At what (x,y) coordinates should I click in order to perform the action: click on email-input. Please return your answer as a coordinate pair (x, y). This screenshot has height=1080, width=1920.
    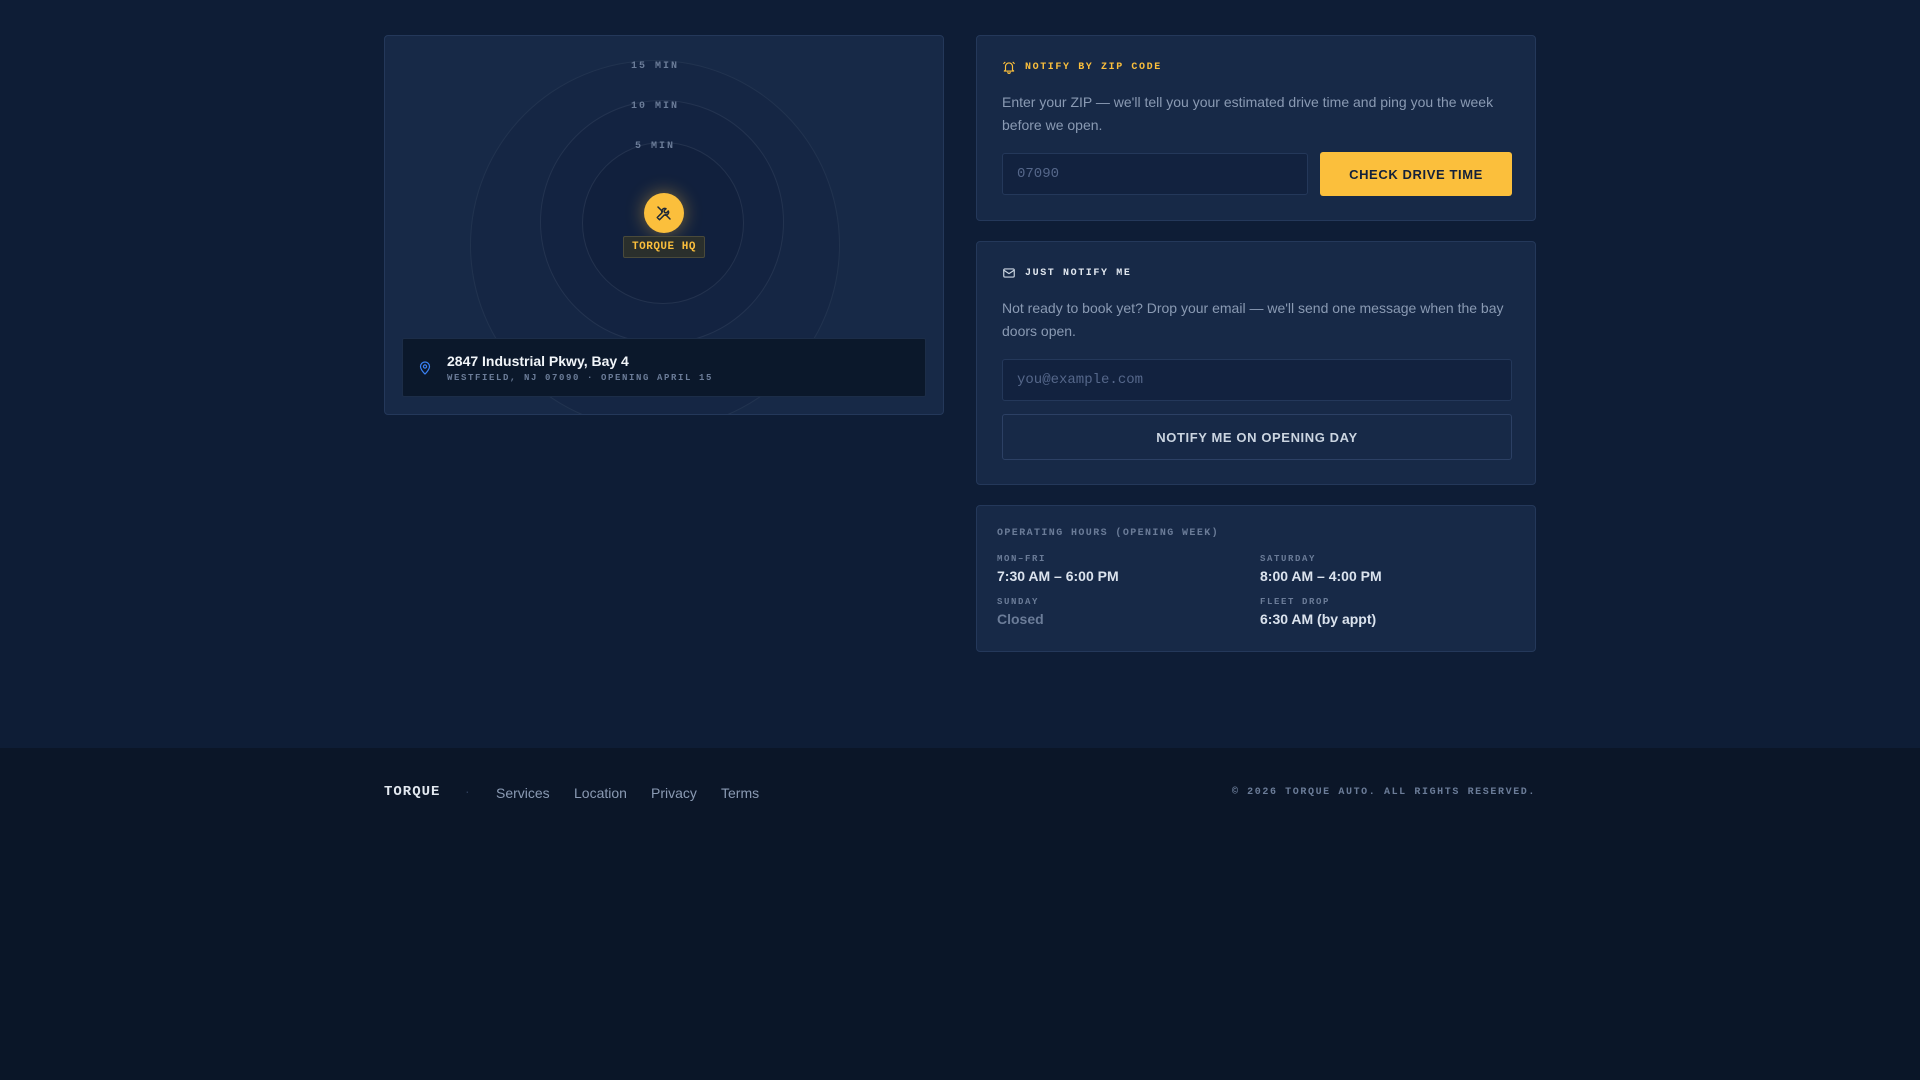
    Looking at the image, I should click on (1257, 380).